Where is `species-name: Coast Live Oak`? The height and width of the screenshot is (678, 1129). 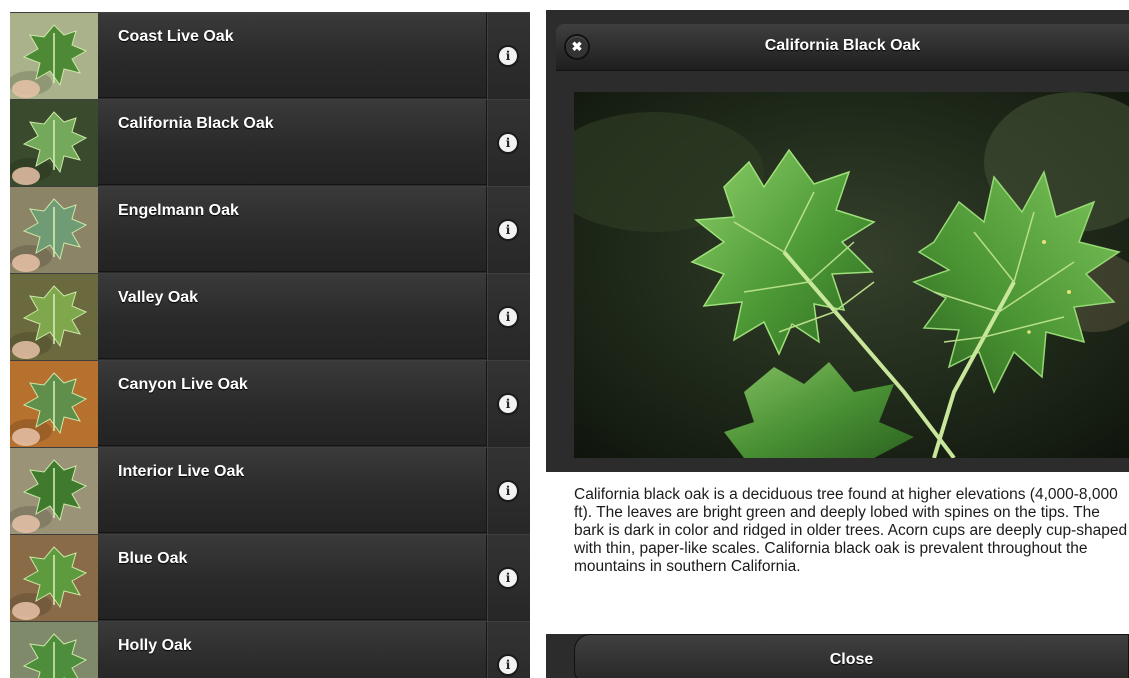
species-name: Coast Live Oak is located at coordinates (176, 36).